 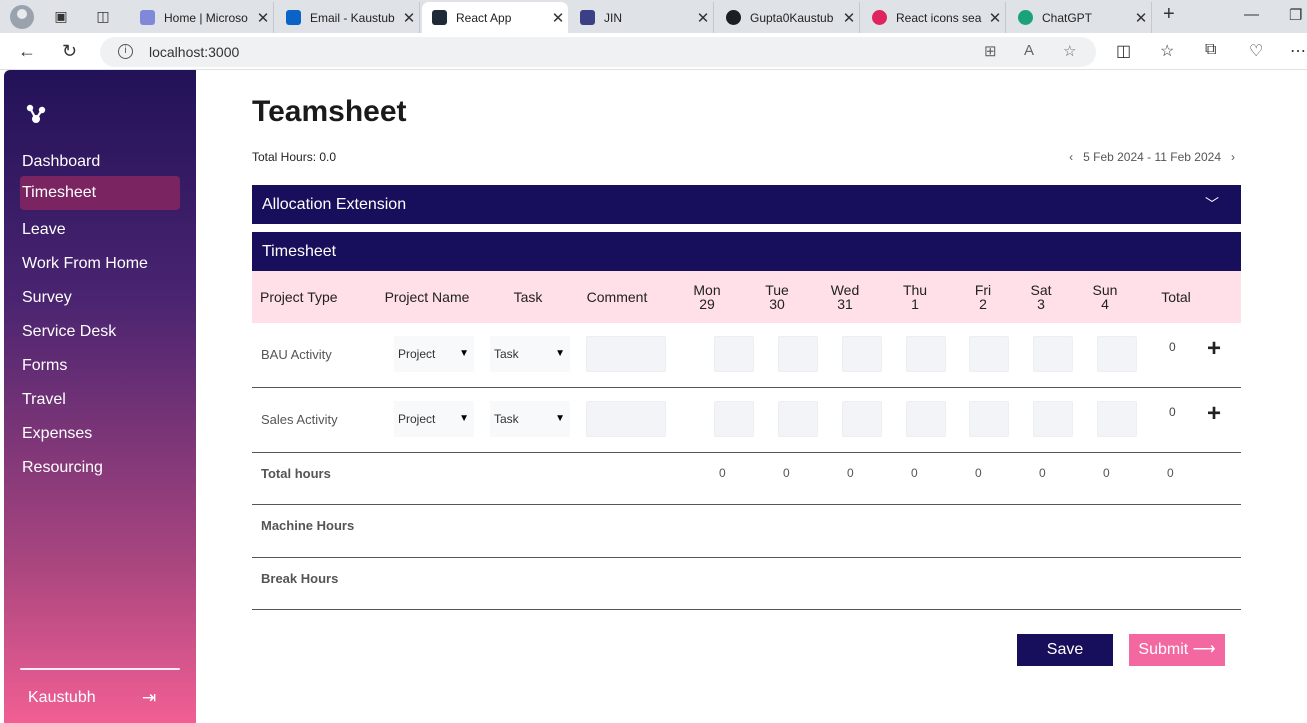 I want to click on save-button: Save, so click(x=1065, y=650).